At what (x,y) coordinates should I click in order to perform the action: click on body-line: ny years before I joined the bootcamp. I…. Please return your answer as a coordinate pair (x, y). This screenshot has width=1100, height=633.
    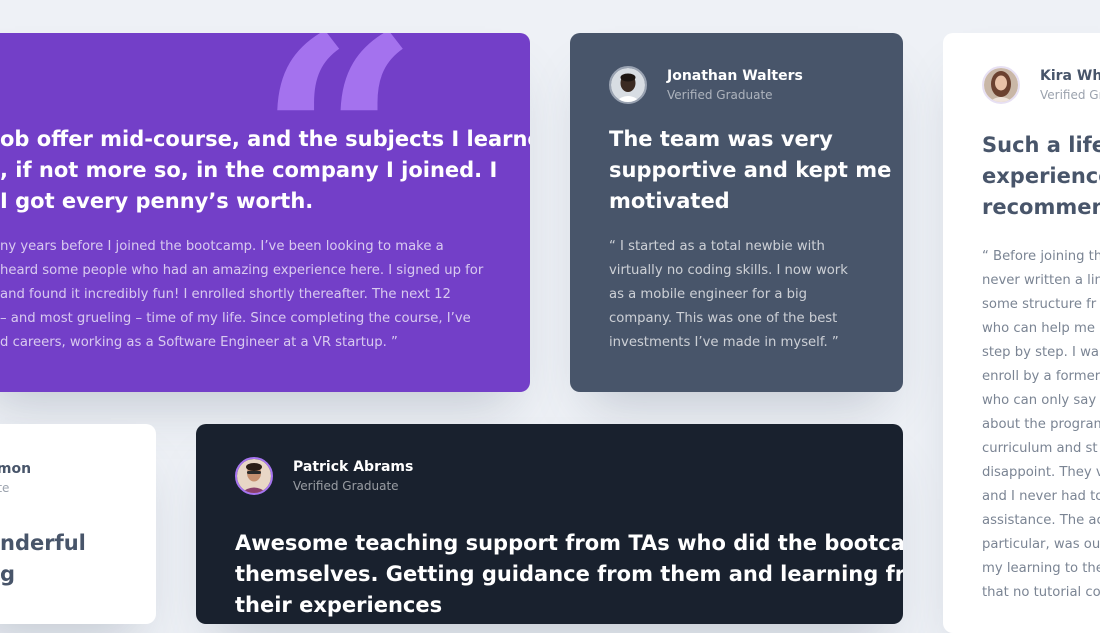
    Looking at the image, I should click on (222, 246).